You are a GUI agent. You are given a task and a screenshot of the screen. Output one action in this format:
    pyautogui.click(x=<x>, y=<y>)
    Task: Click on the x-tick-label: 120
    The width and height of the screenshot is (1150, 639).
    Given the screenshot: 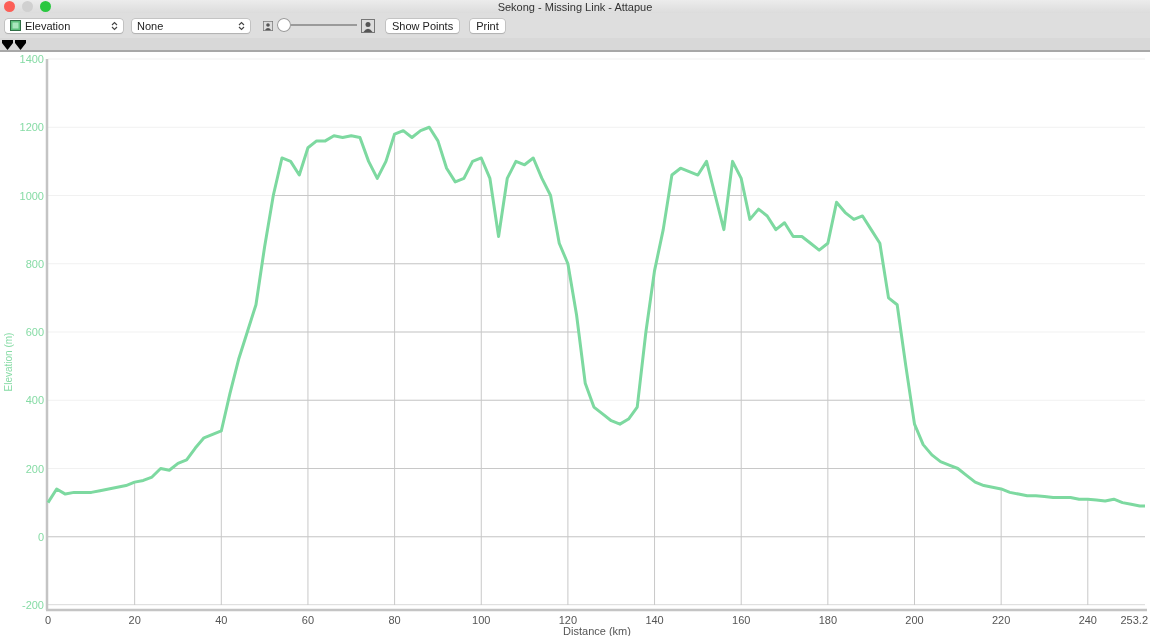 What is the action you would take?
    pyautogui.click(x=568, y=620)
    